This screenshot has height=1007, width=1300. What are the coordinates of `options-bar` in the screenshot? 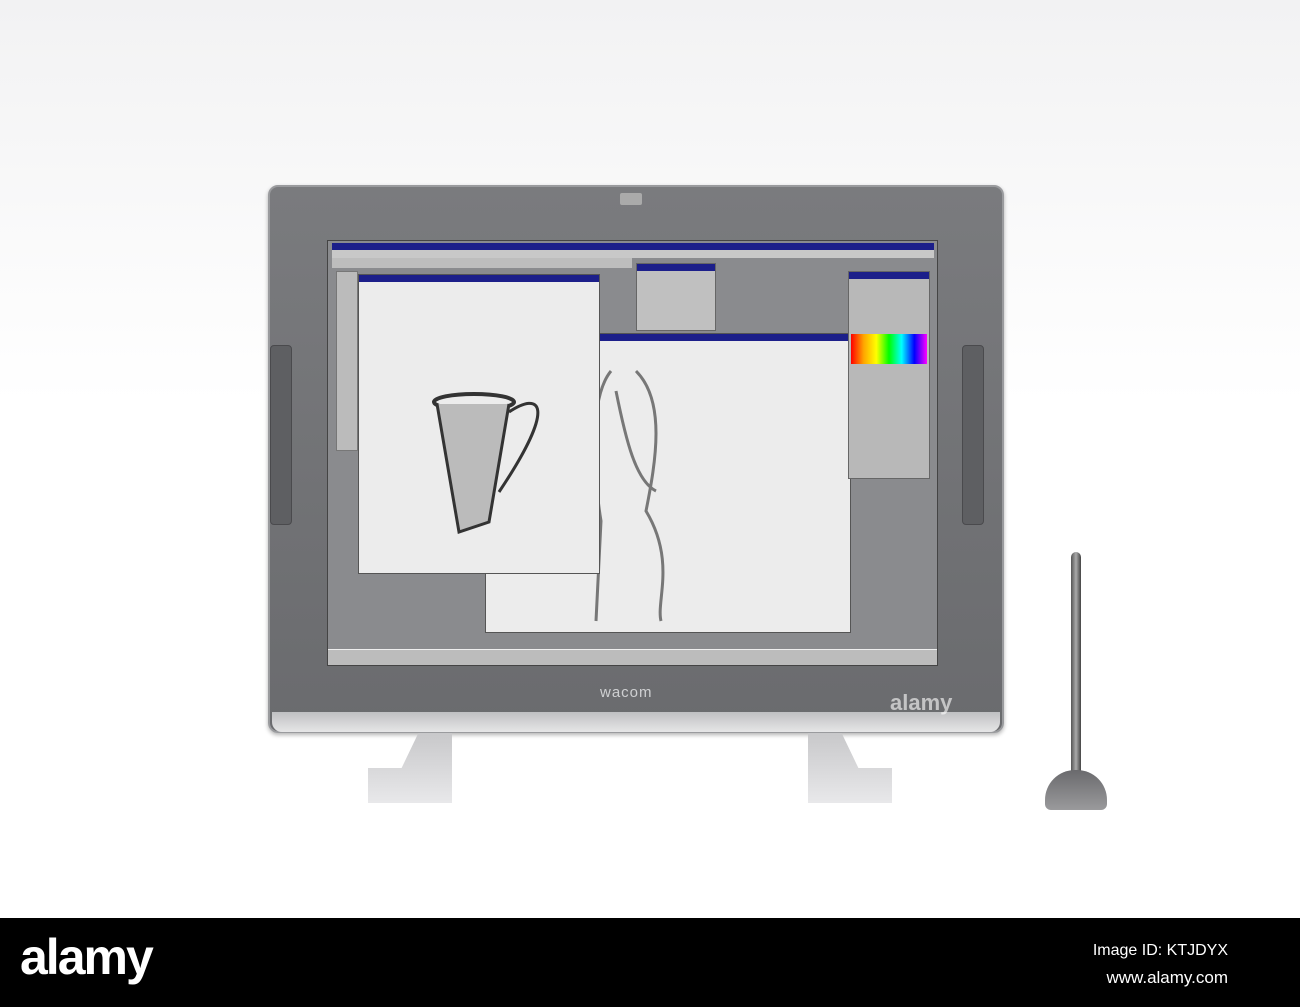 It's located at (482, 263).